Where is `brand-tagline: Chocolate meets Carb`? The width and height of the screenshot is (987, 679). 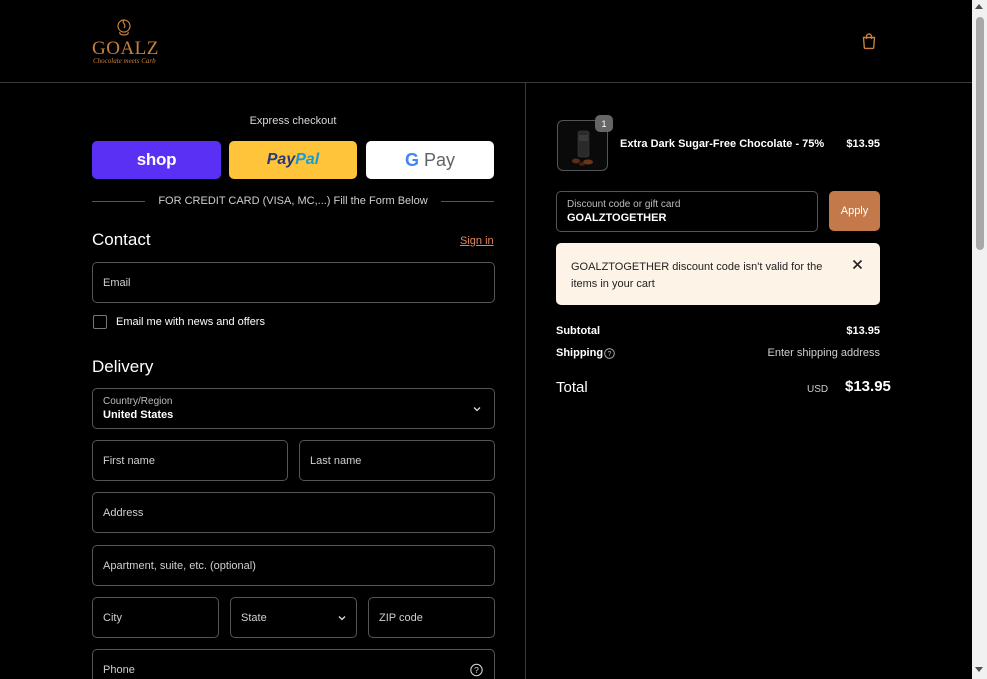 brand-tagline: Chocolate meets Carb is located at coordinates (124, 61).